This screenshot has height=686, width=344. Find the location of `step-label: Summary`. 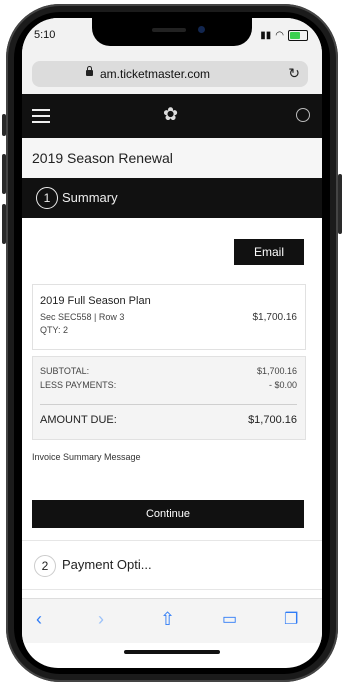

step-label: Summary is located at coordinates (90, 197).